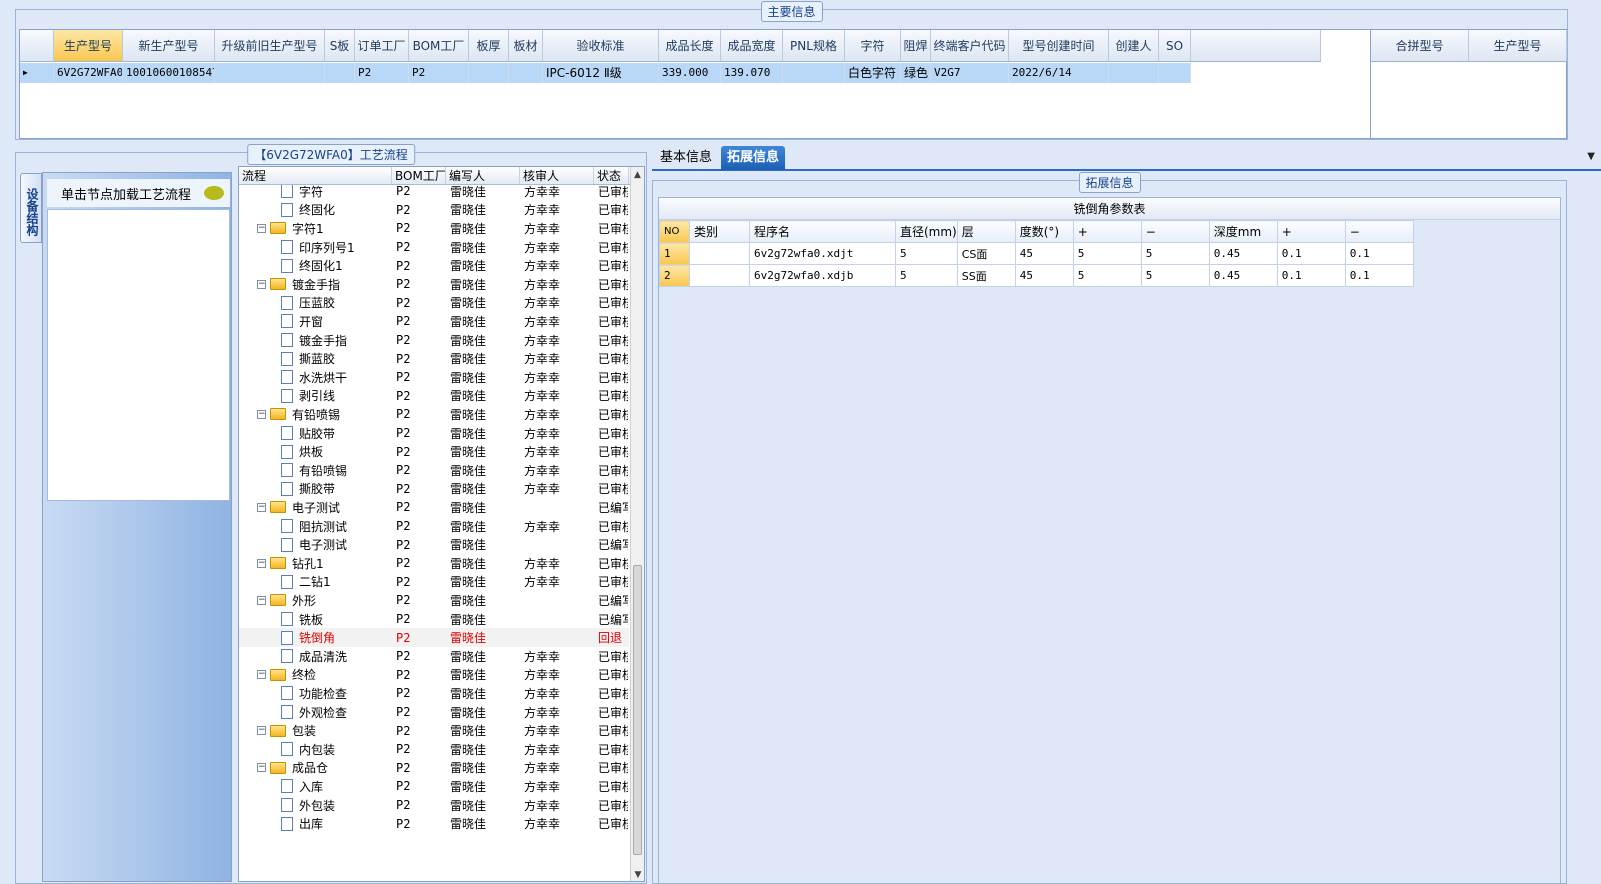  What do you see at coordinates (637, 874) in the screenshot?
I see `scroll-down-icon: ▼` at bounding box center [637, 874].